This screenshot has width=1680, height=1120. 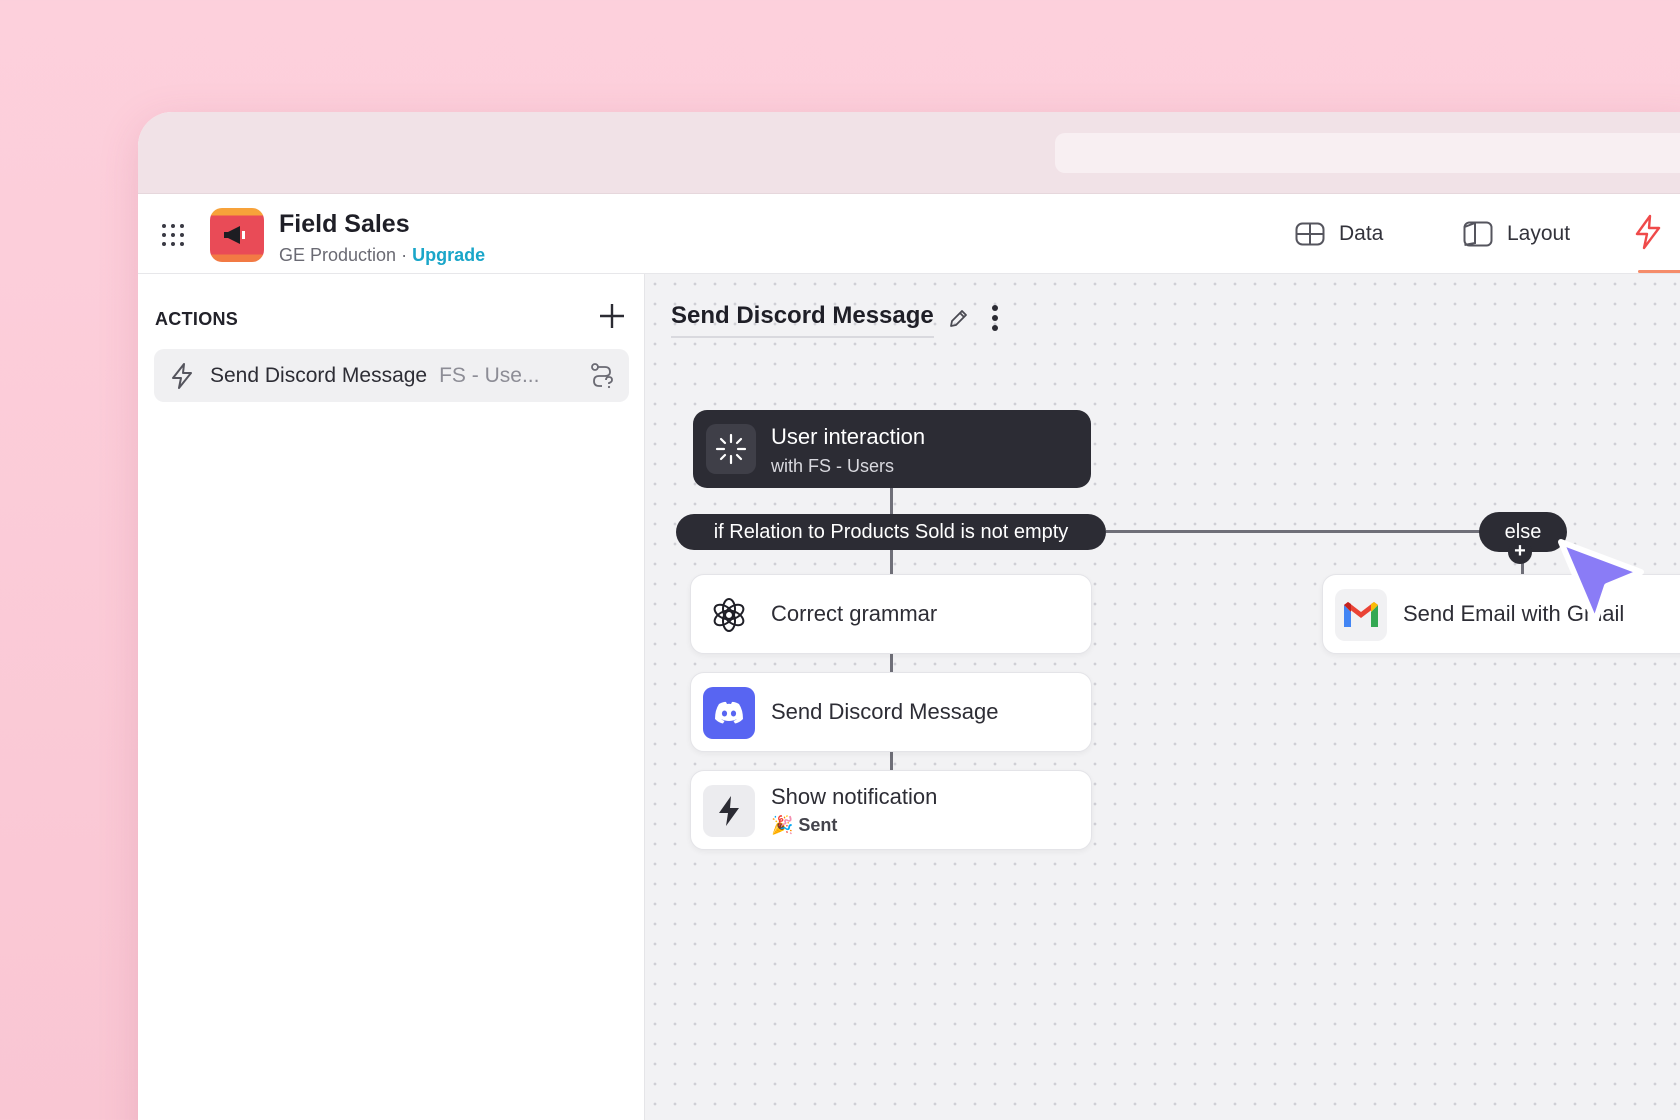 What do you see at coordinates (1478, 234) in the screenshot?
I see `layout-icon` at bounding box center [1478, 234].